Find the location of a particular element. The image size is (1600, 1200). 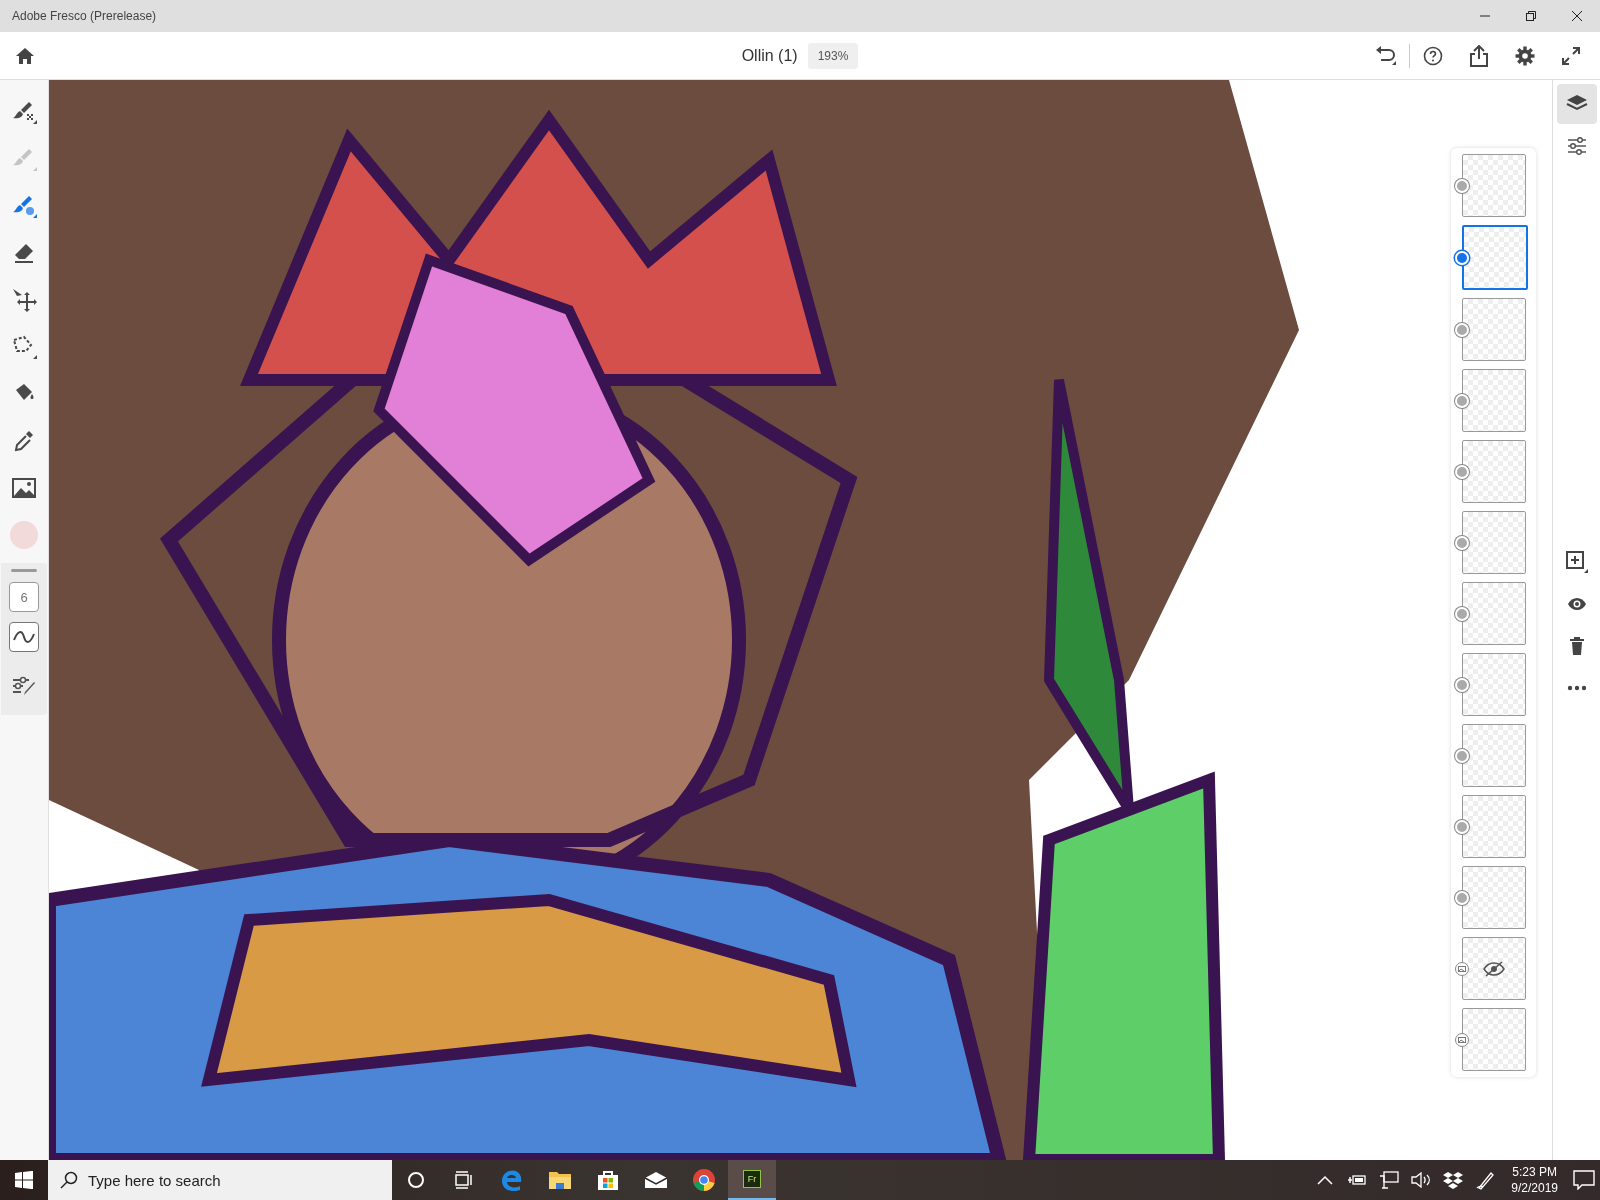

clock-time: 5:23 PM is located at coordinates (1534, 1172).